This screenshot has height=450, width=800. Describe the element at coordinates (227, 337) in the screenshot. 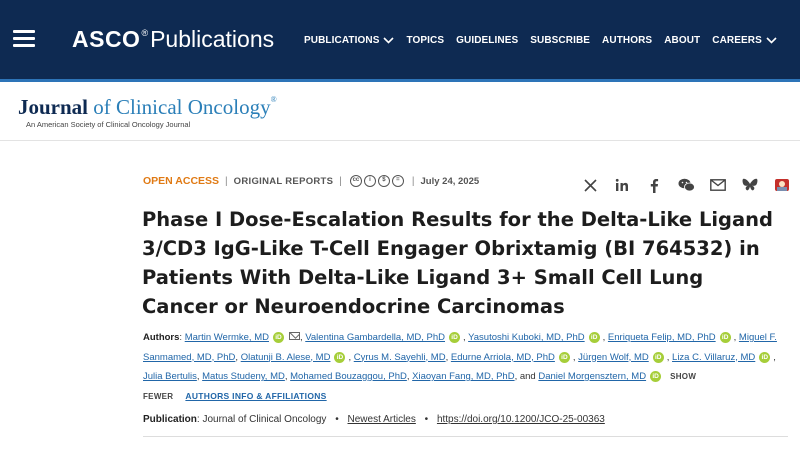

I see `author-link: Martin Wermke, MD` at that location.